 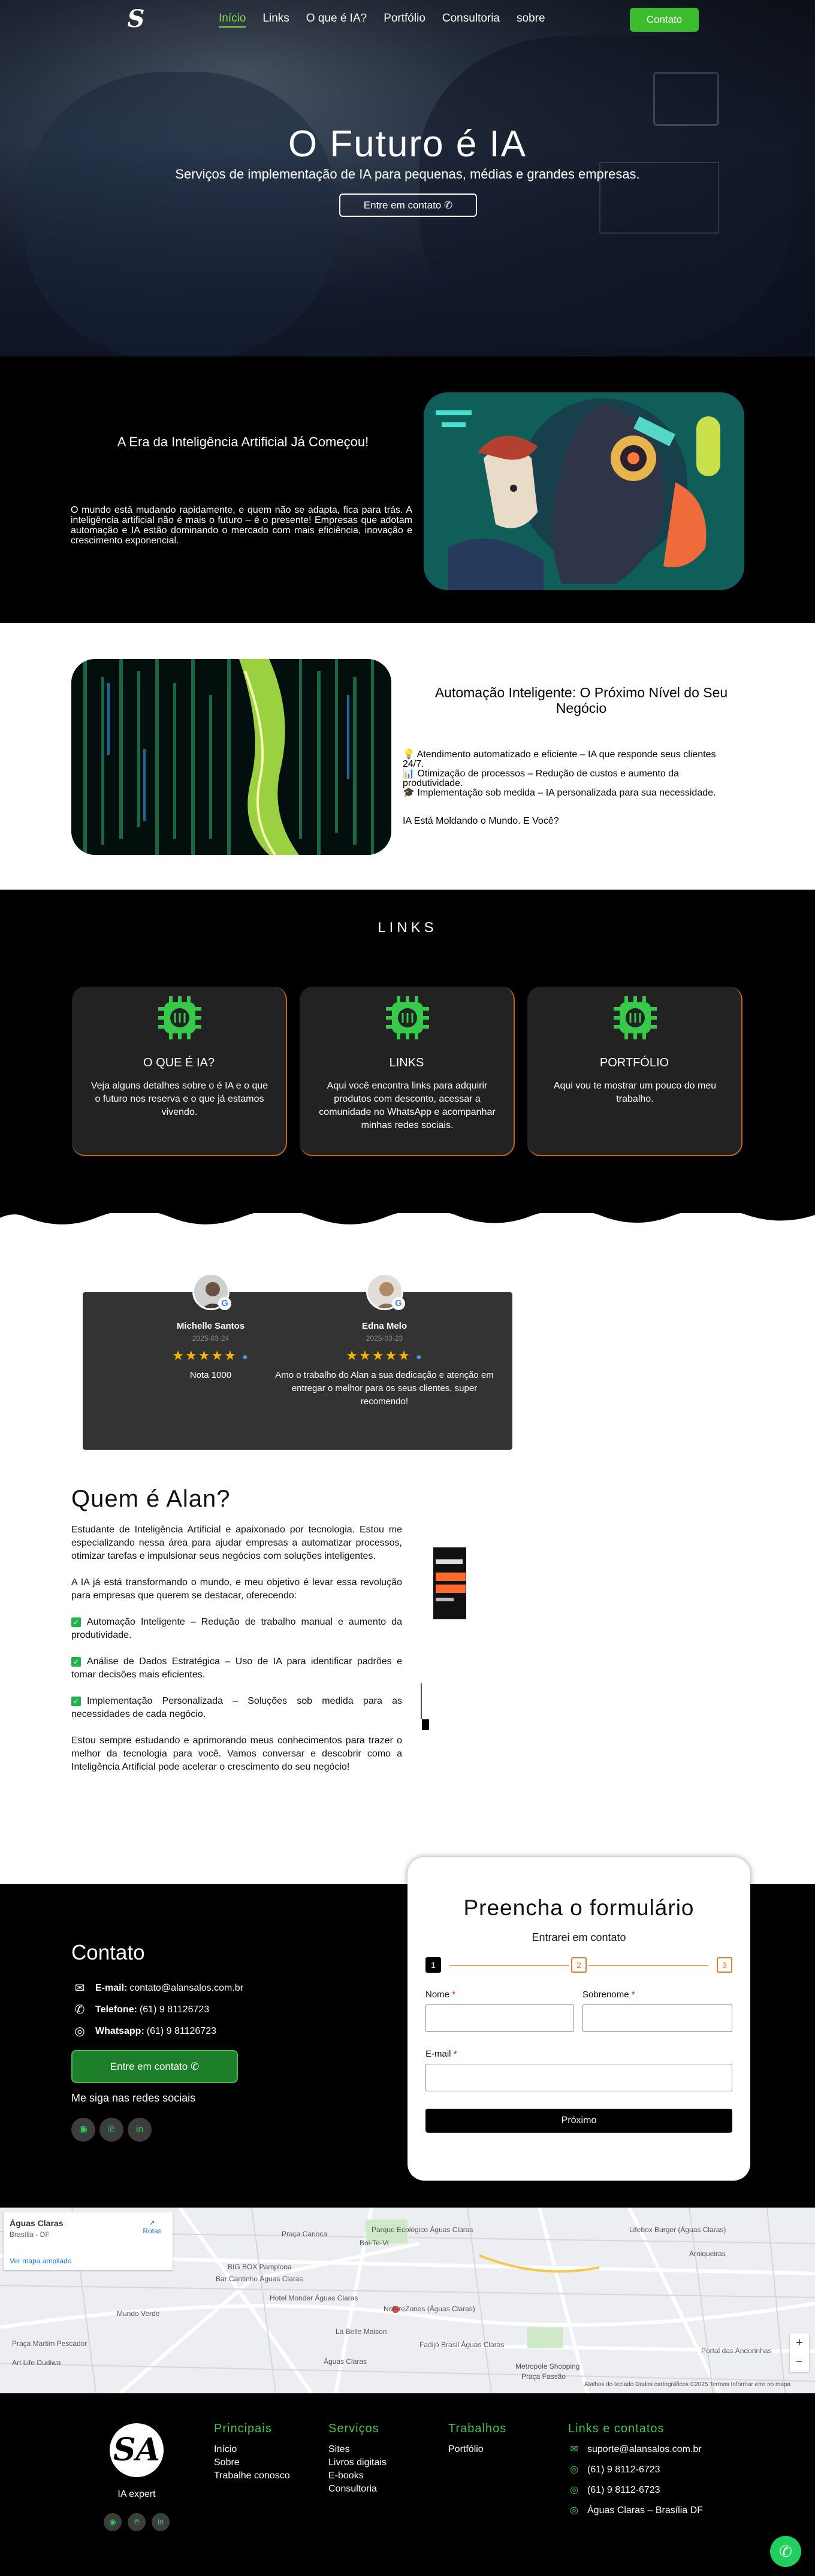 I want to click on map-zoom-controls: + −, so click(x=799, y=2352).